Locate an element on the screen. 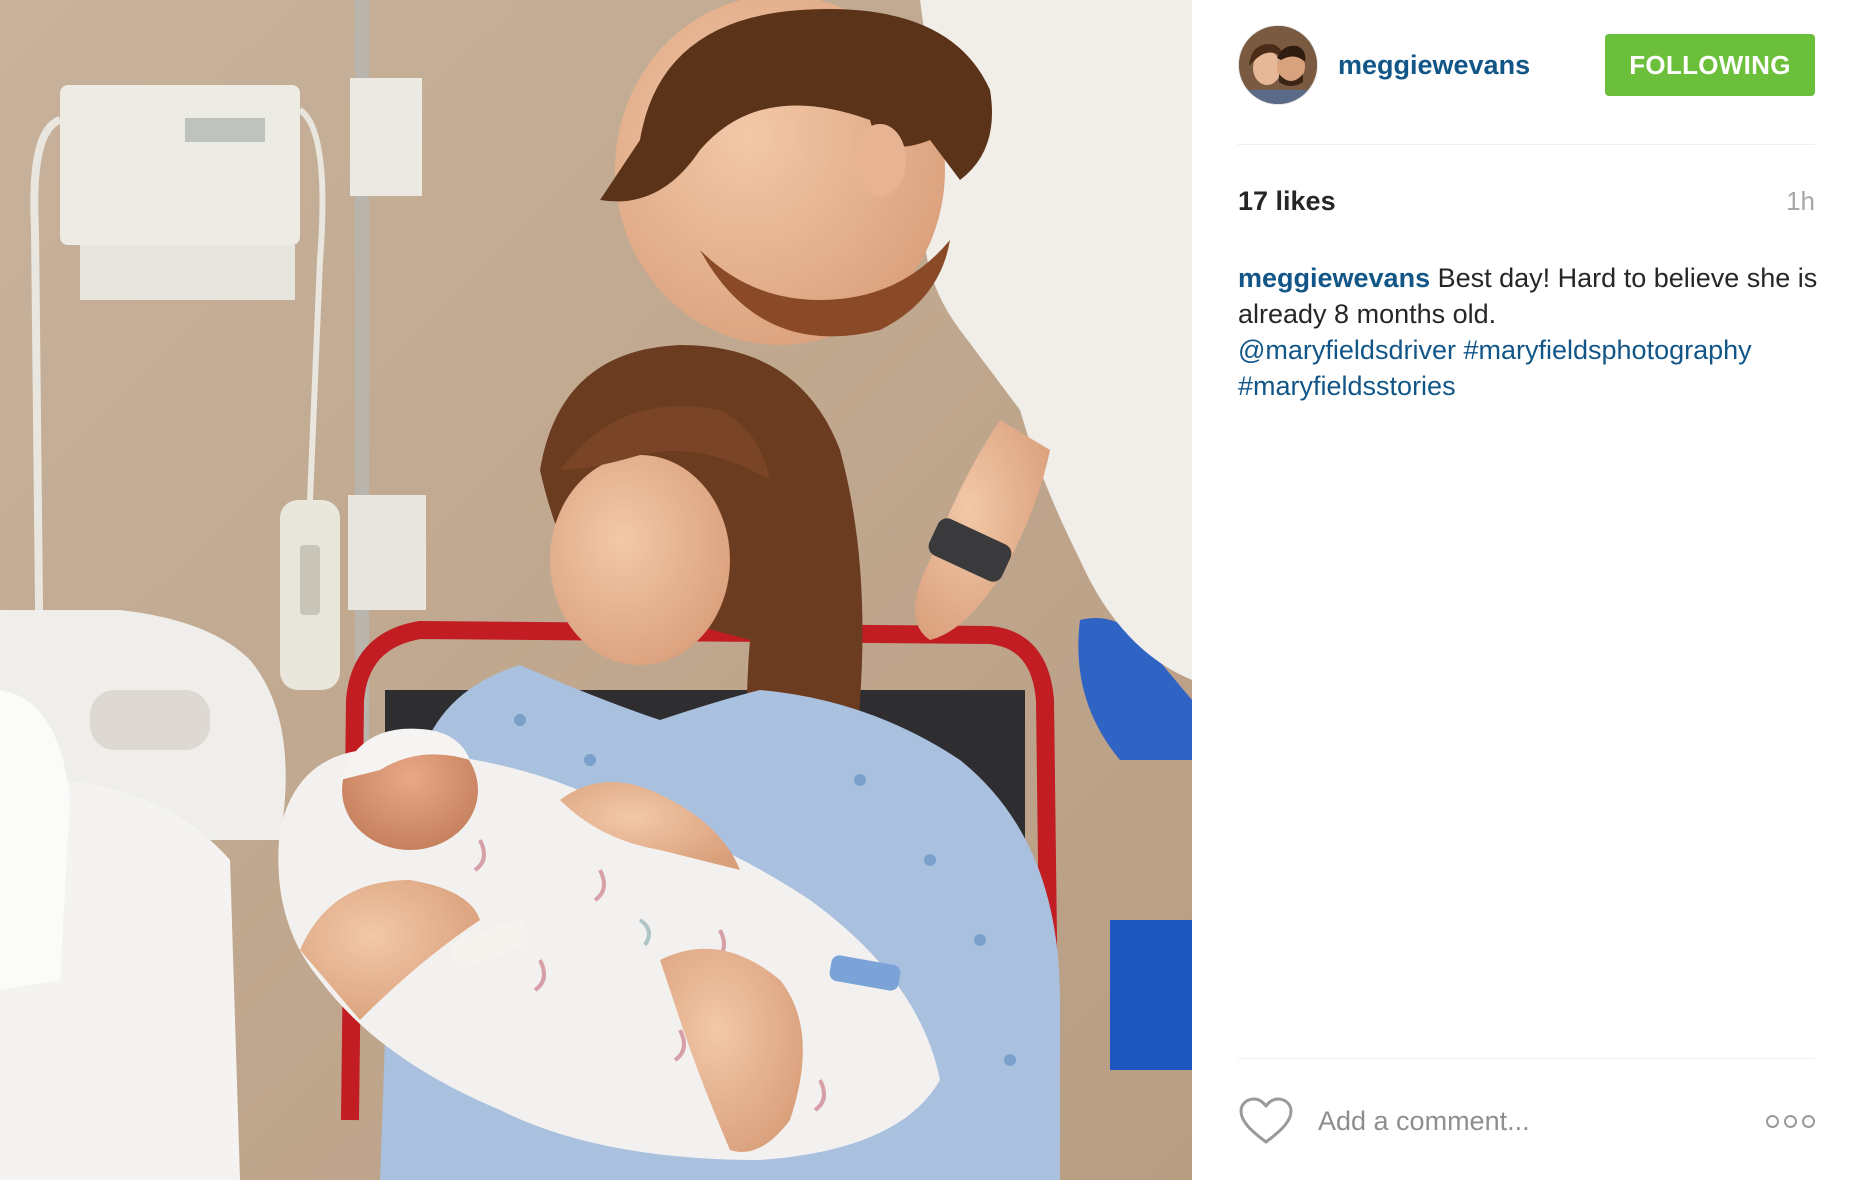  comment-input is located at coordinates (1528, 1121).